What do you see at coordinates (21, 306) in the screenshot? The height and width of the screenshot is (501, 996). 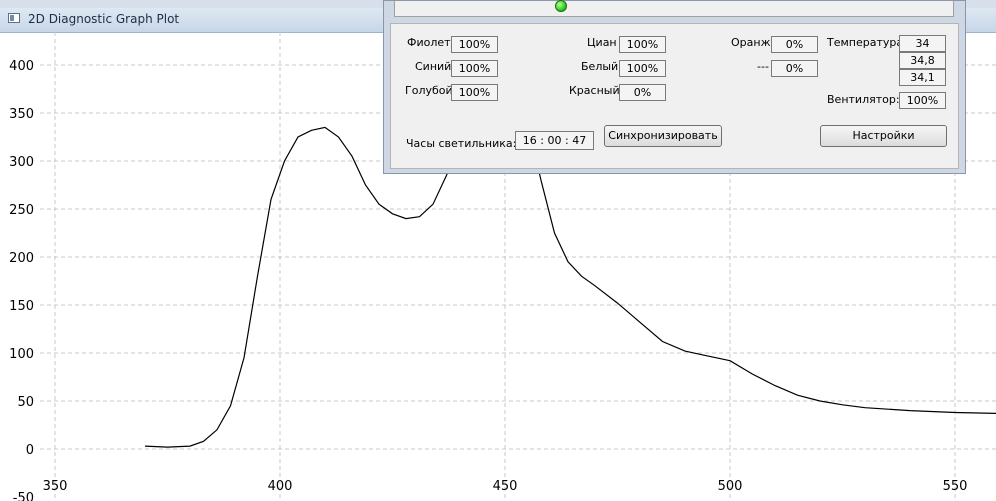 I see `y-tick-label: 150` at bounding box center [21, 306].